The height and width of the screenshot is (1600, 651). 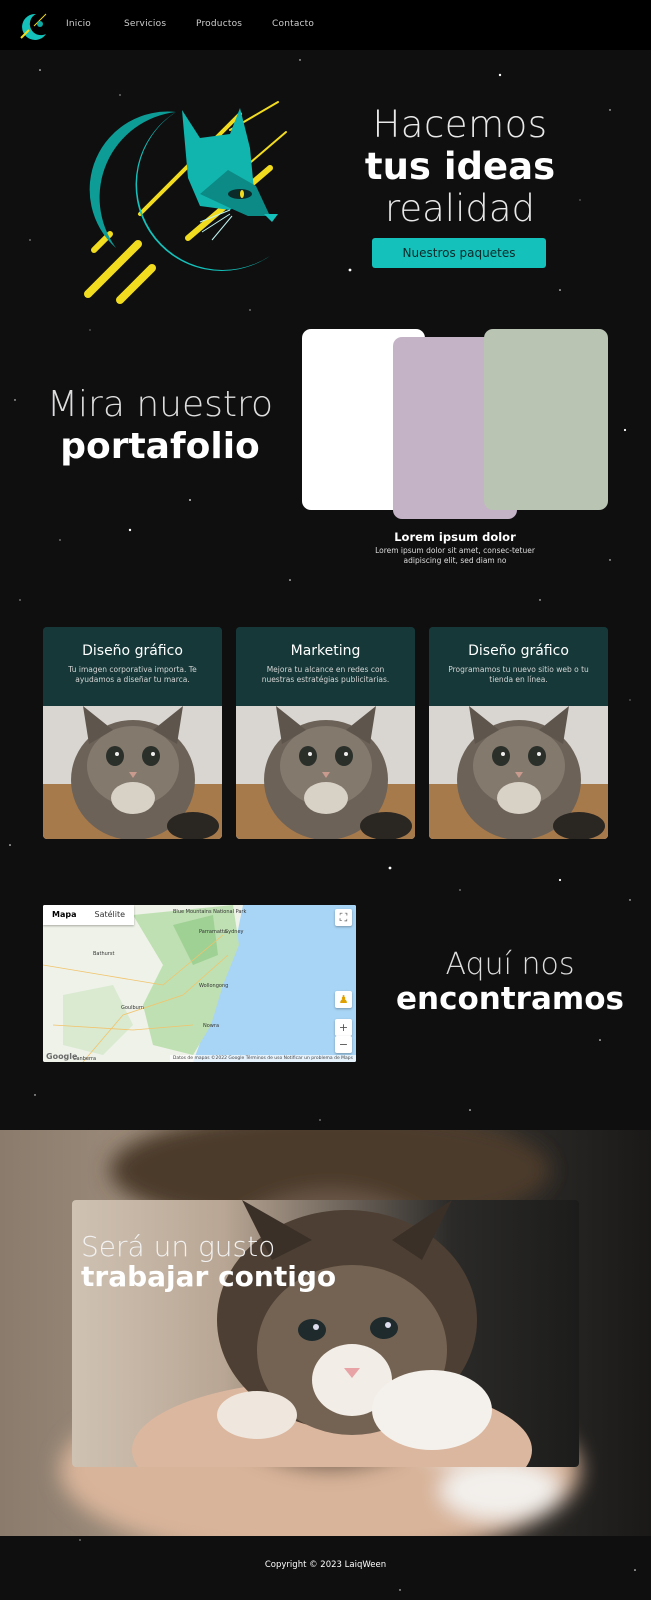 What do you see at coordinates (61, 1056) in the screenshot?
I see `google-logo: Google` at bounding box center [61, 1056].